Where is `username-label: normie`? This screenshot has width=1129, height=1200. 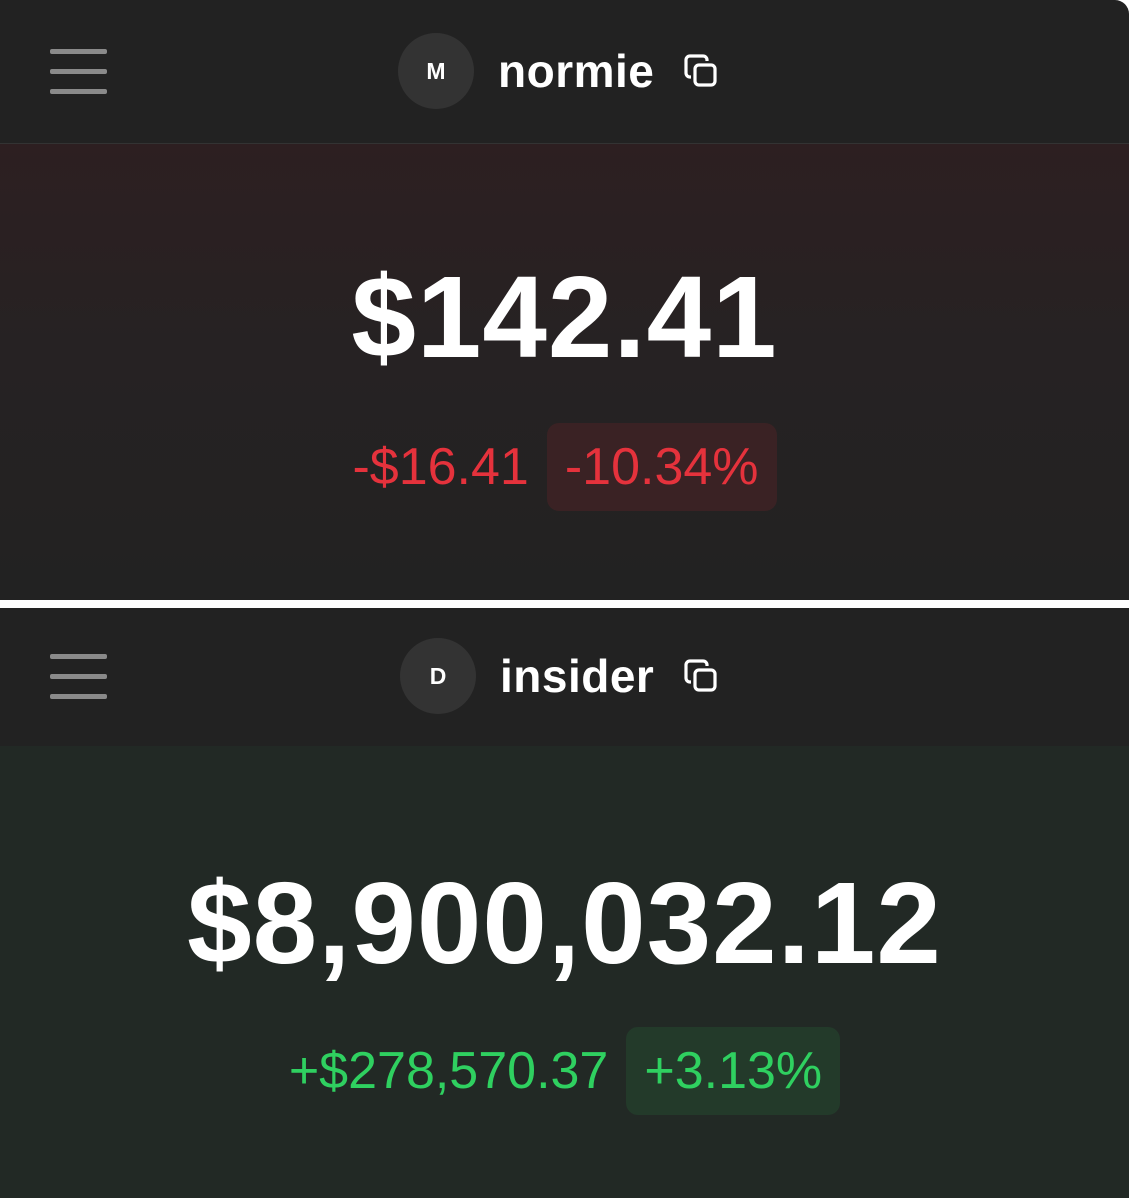 username-label: normie is located at coordinates (576, 71).